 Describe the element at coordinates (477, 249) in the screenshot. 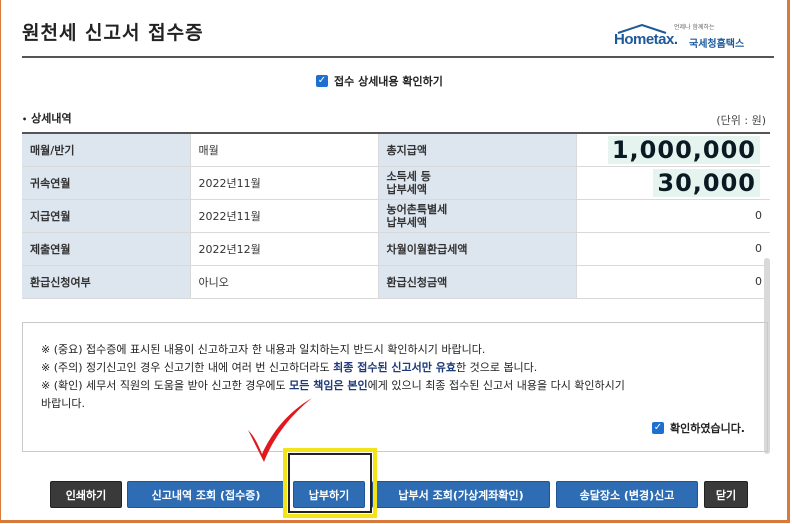

I see `row-label: 차월이월환급세액` at that location.